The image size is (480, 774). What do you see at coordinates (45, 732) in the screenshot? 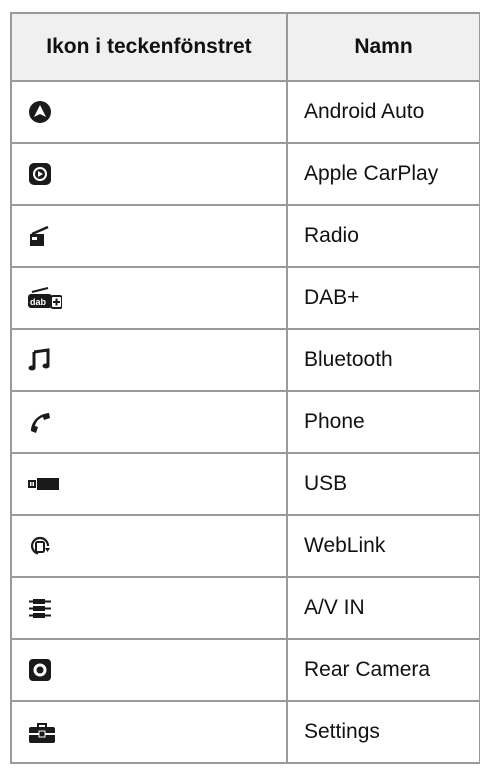
I see `settings-icon` at bounding box center [45, 732].